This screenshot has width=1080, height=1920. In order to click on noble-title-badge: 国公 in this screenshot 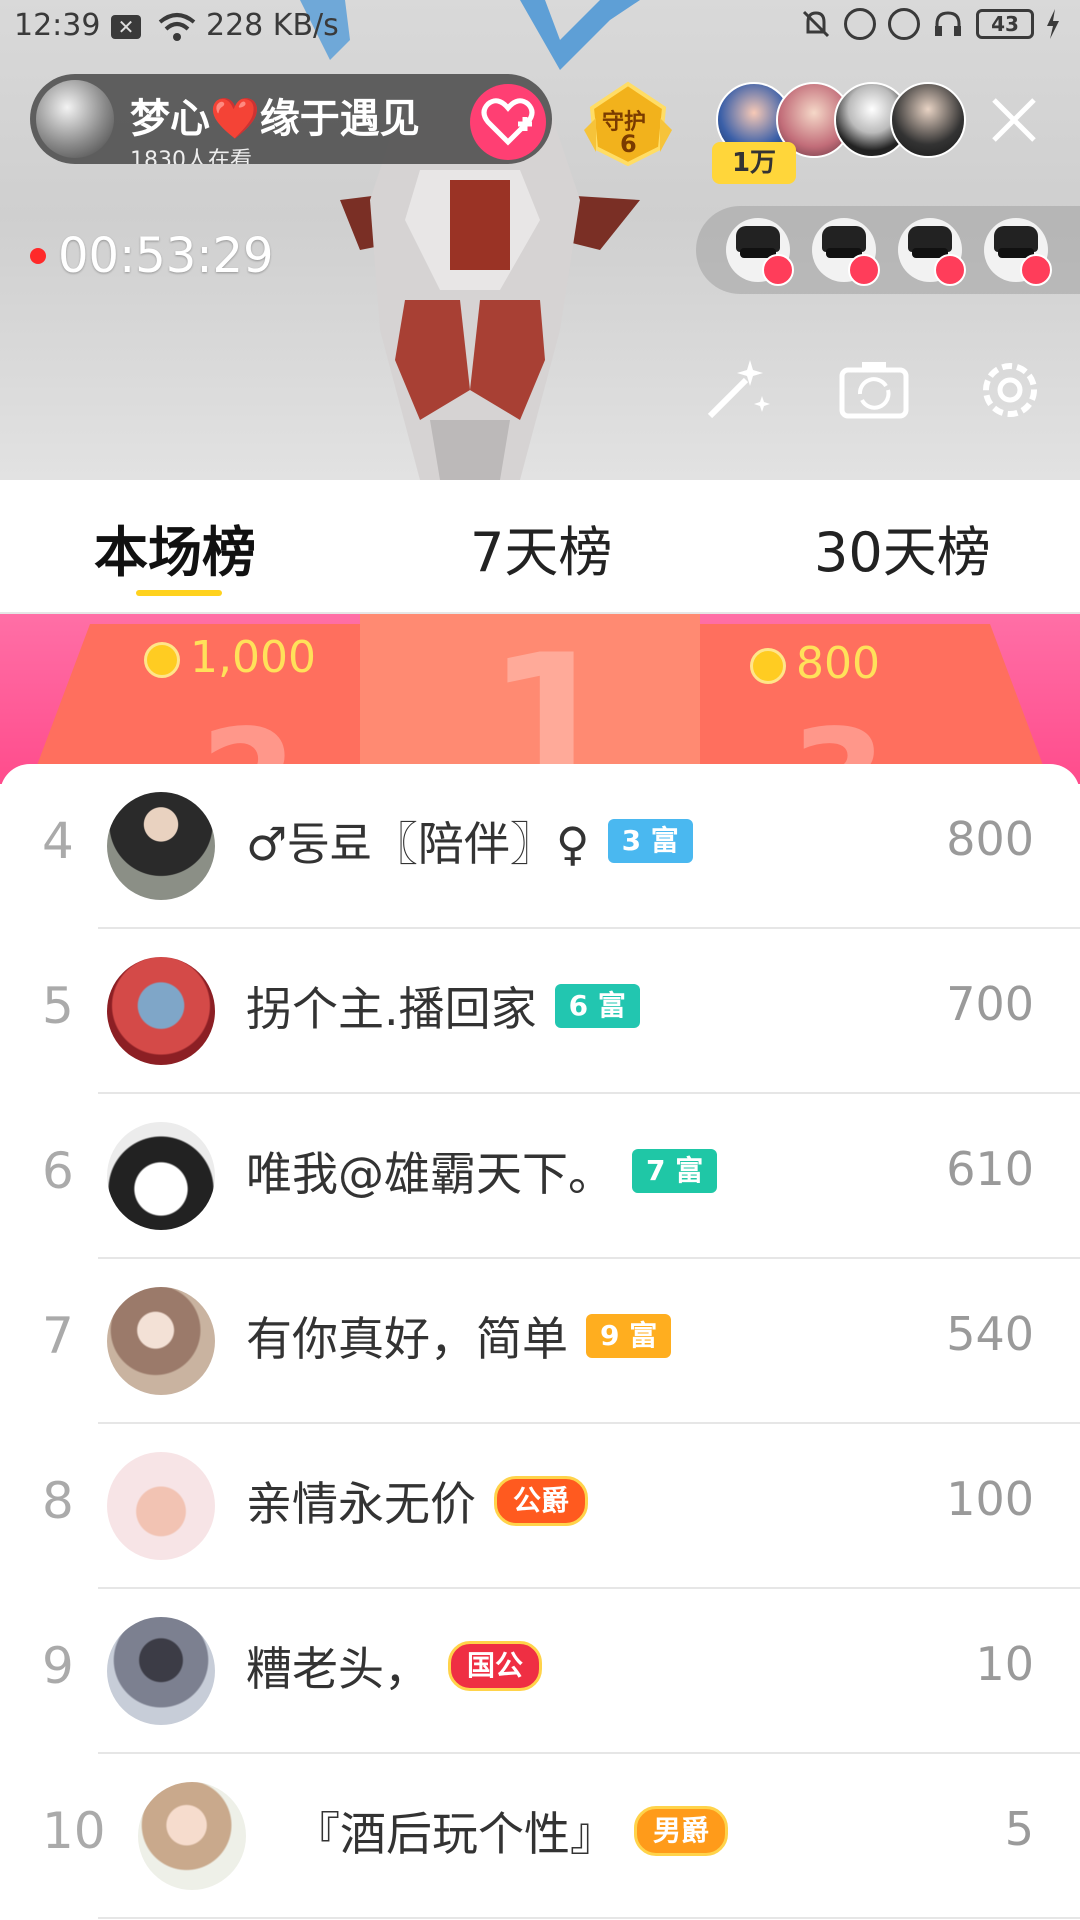, I will do `click(495, 1666)`.